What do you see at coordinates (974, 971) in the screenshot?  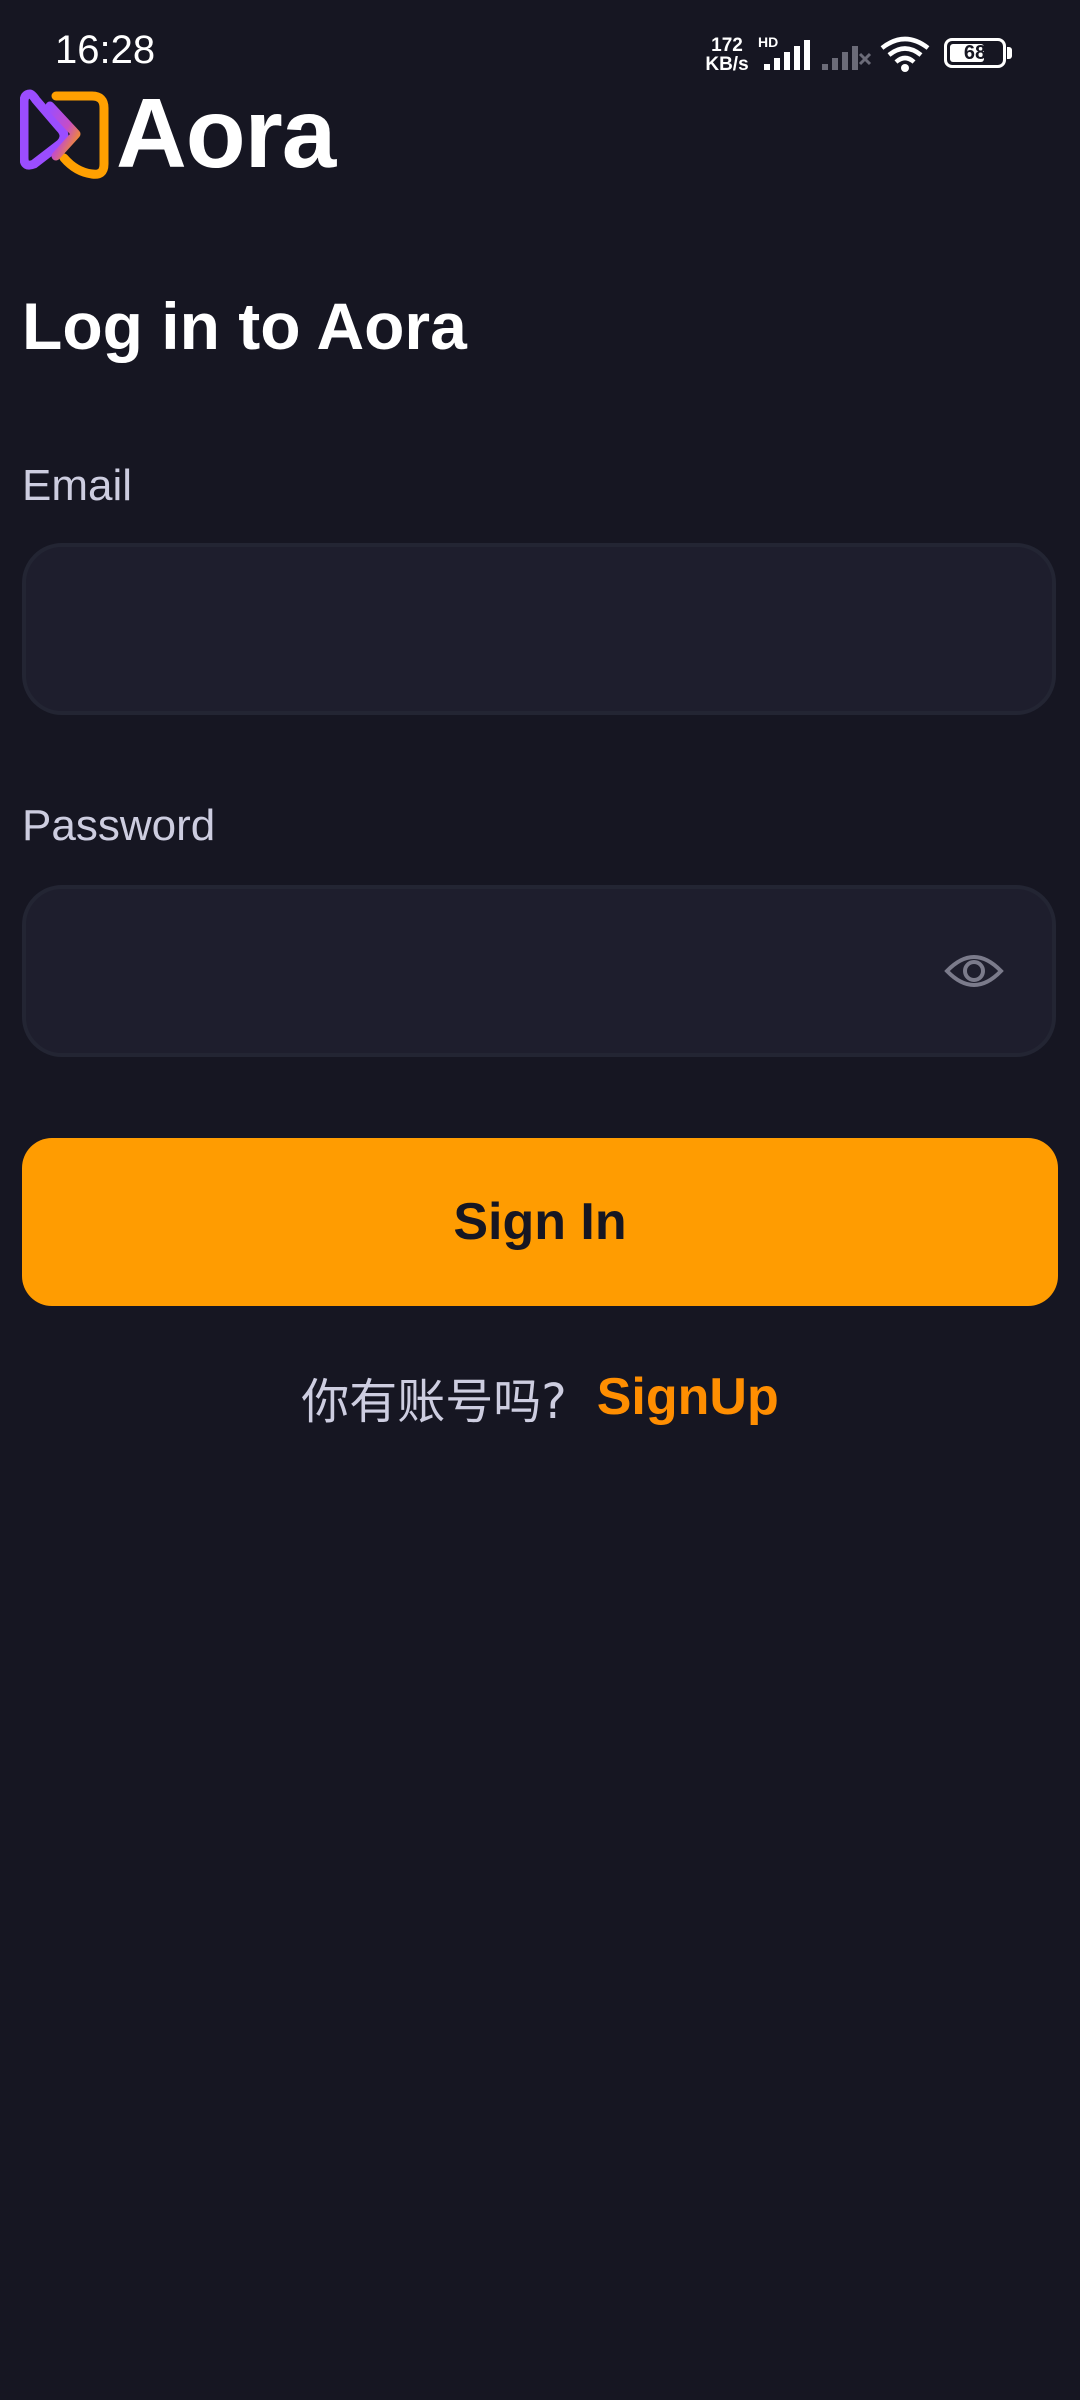 I see `eye-icon` at bounding box center [974, 971].